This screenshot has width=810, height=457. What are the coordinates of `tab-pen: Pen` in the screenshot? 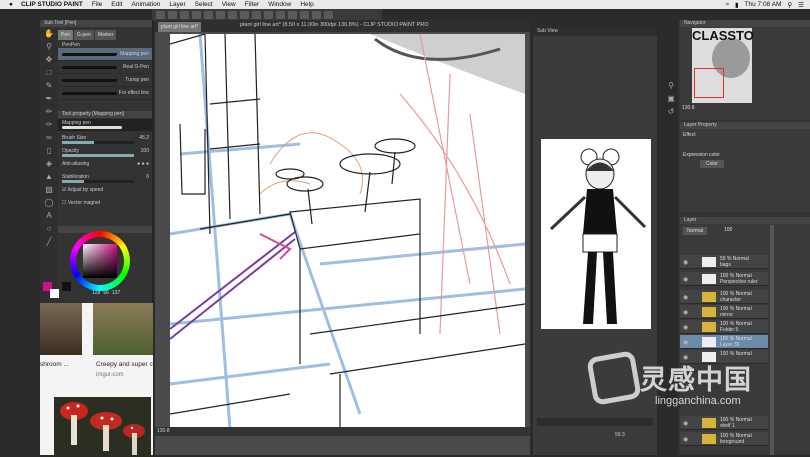 It's located at (65, 35).